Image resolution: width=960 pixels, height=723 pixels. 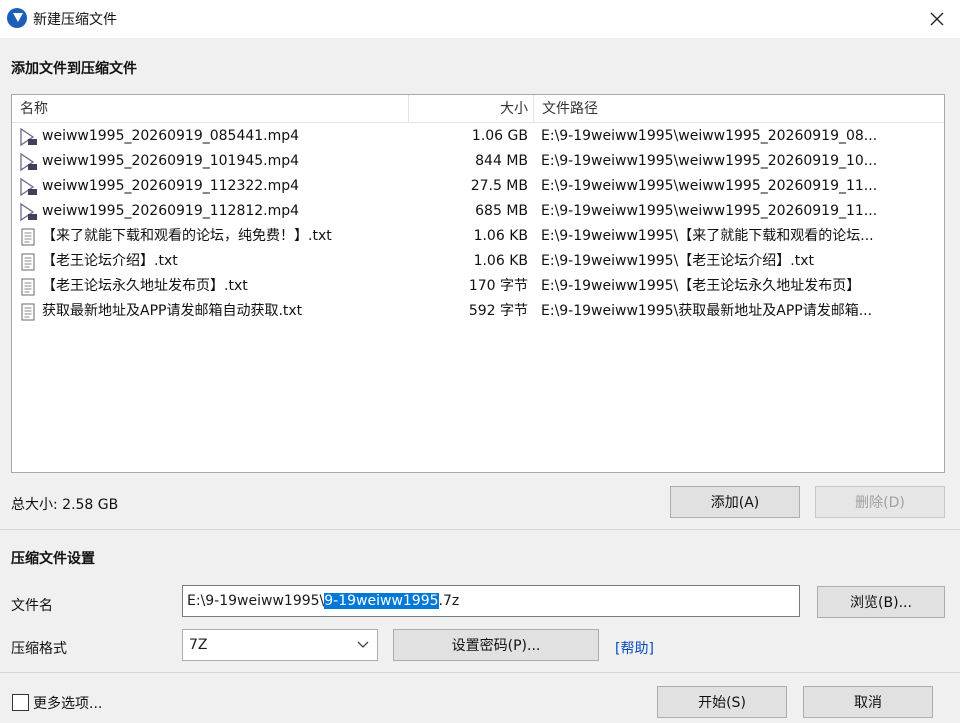 What do you see at coordinates (32, 606) in the screenshot?
I see `filename-label: 文件名` at bounding box center [32, 606].